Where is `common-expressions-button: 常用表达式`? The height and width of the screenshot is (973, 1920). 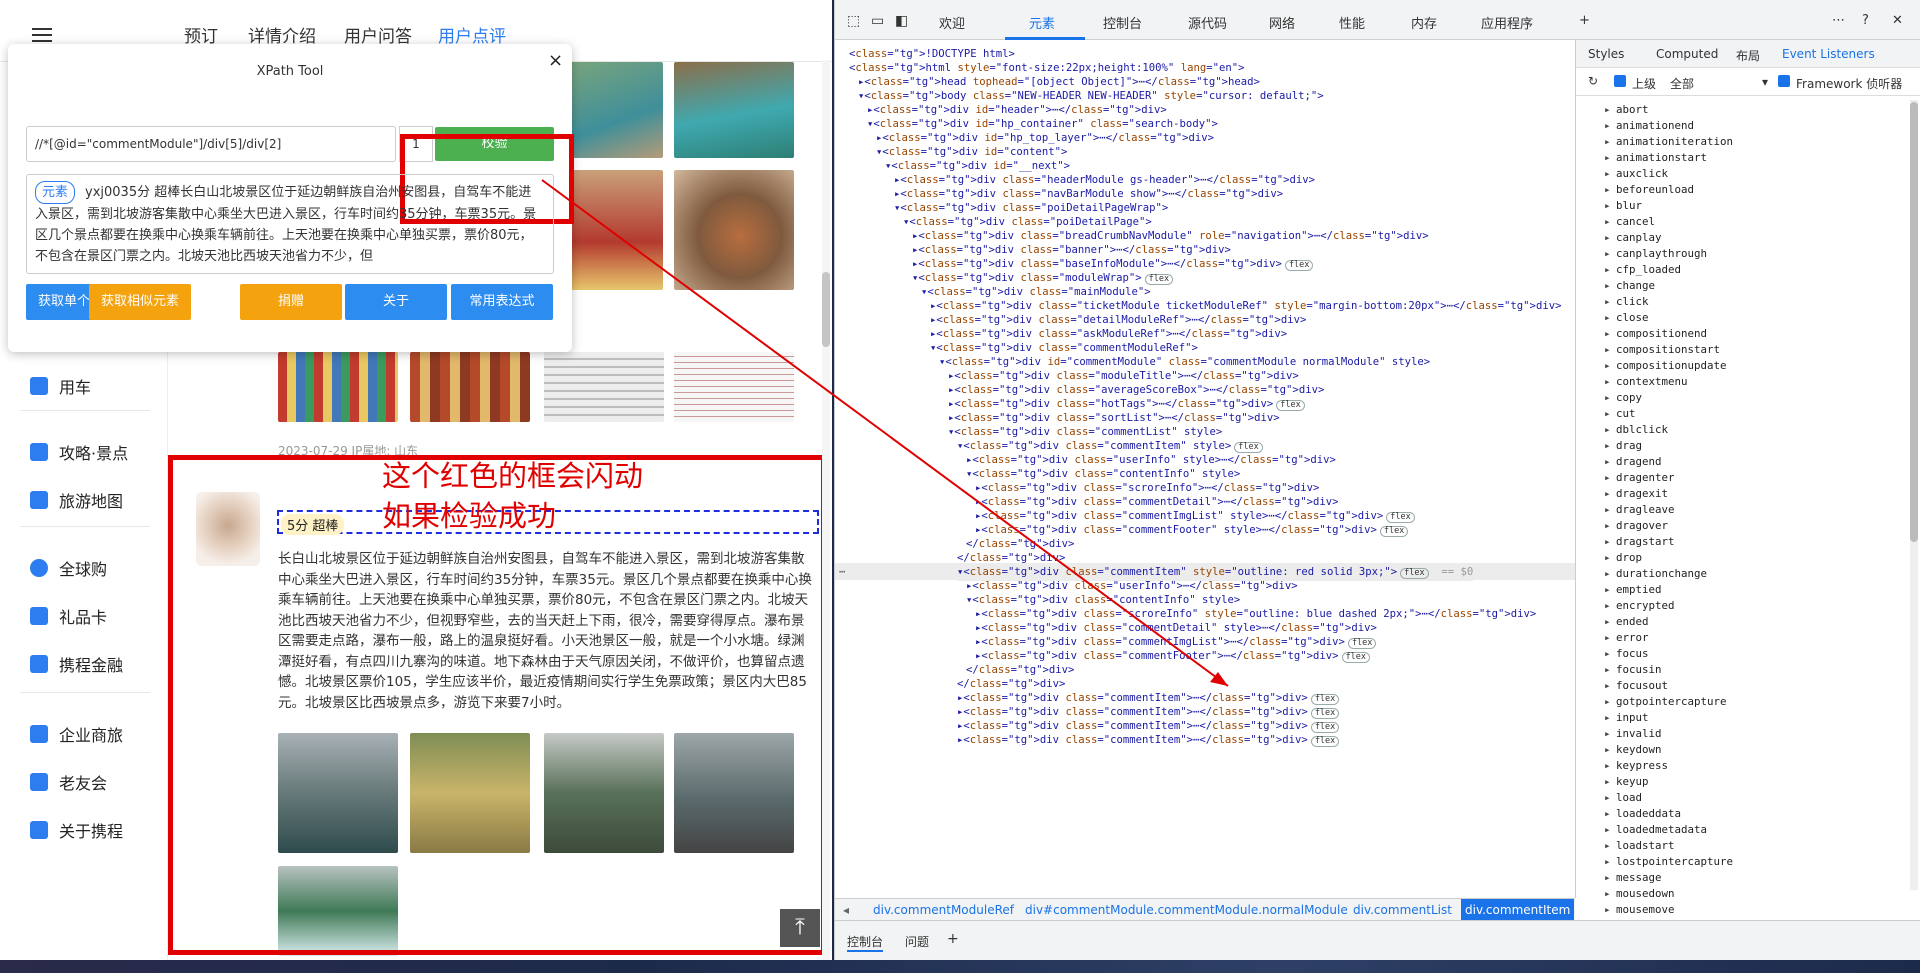
common-expressions-button: 常用表达式 is located at coordinates (502, 302).